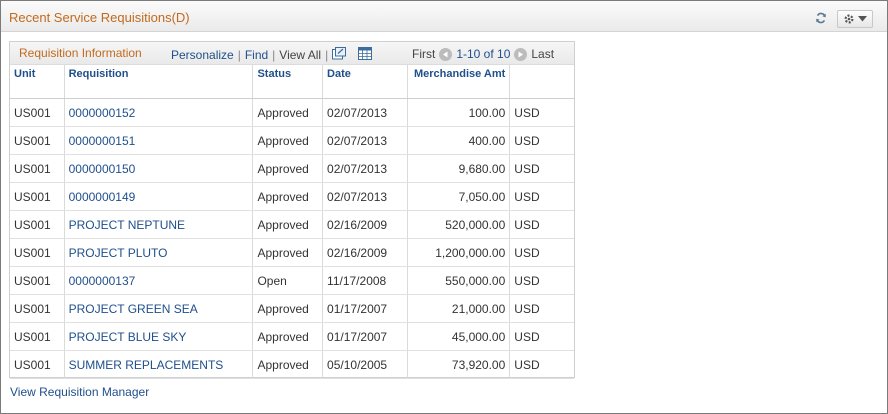 The image size is (888, 414). What do you see at coordinates (459, 252) in the screenshot?
I see `cell-amount: 1,200,000.00` at bounding box center [459, 252].